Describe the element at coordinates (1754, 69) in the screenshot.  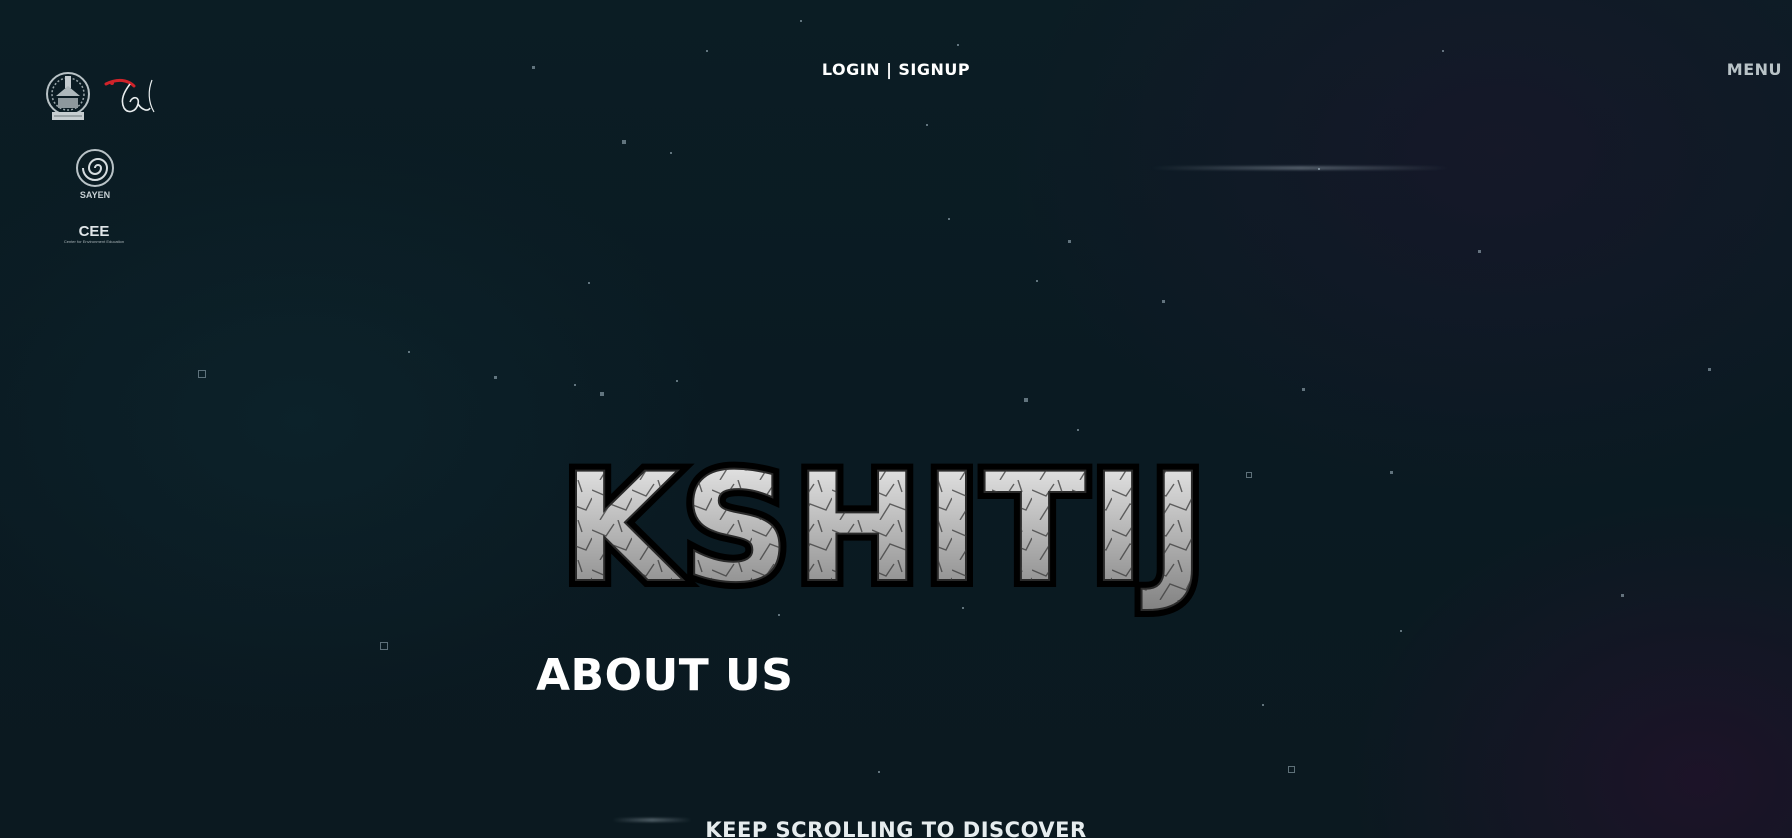
I see `menu-button: MENU` at that location.